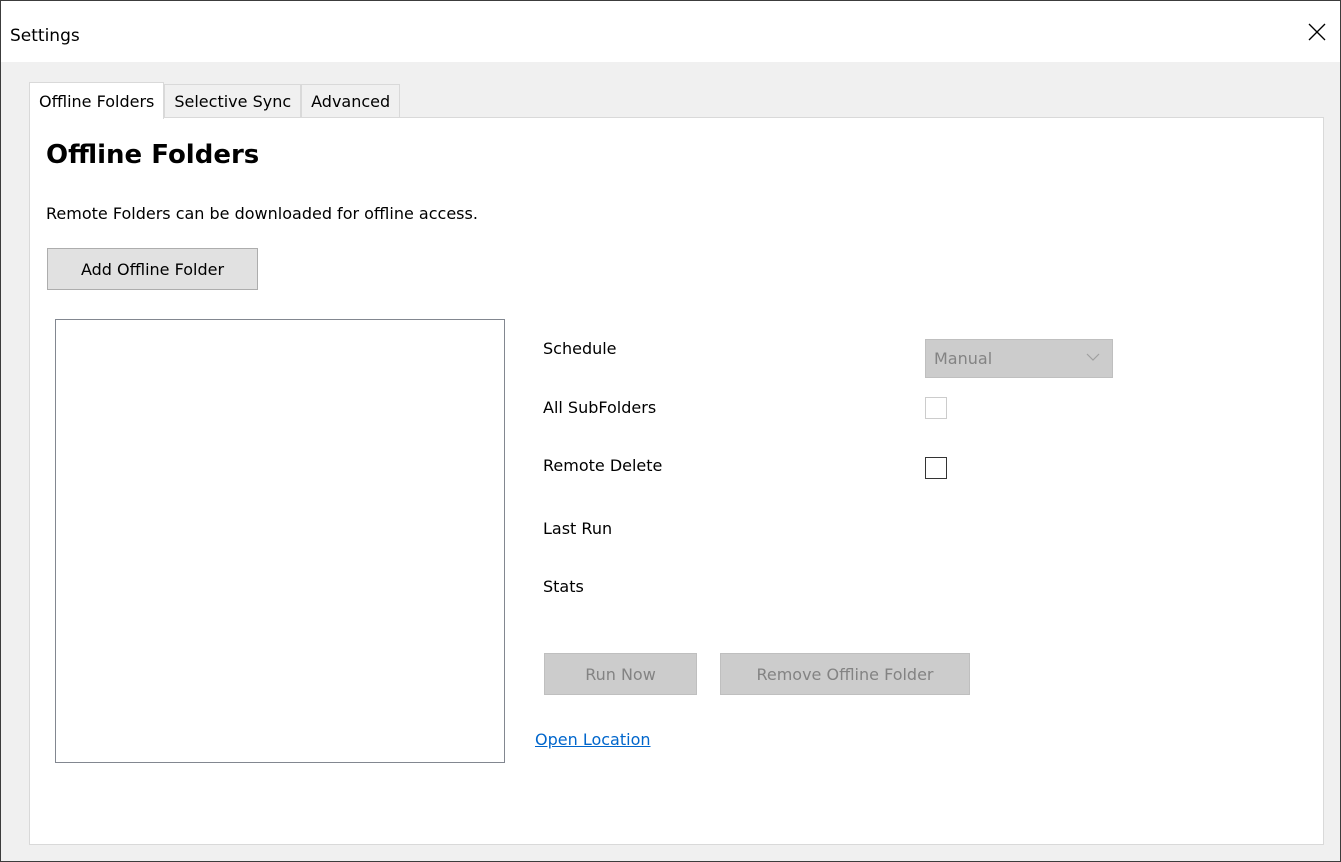 This screenshot has height=862, width=1341. What do you see at coordinates (603, 465) in the screenshot?
I see `remote-delete-label: Remote Delete` at bounding box center [603, 465].